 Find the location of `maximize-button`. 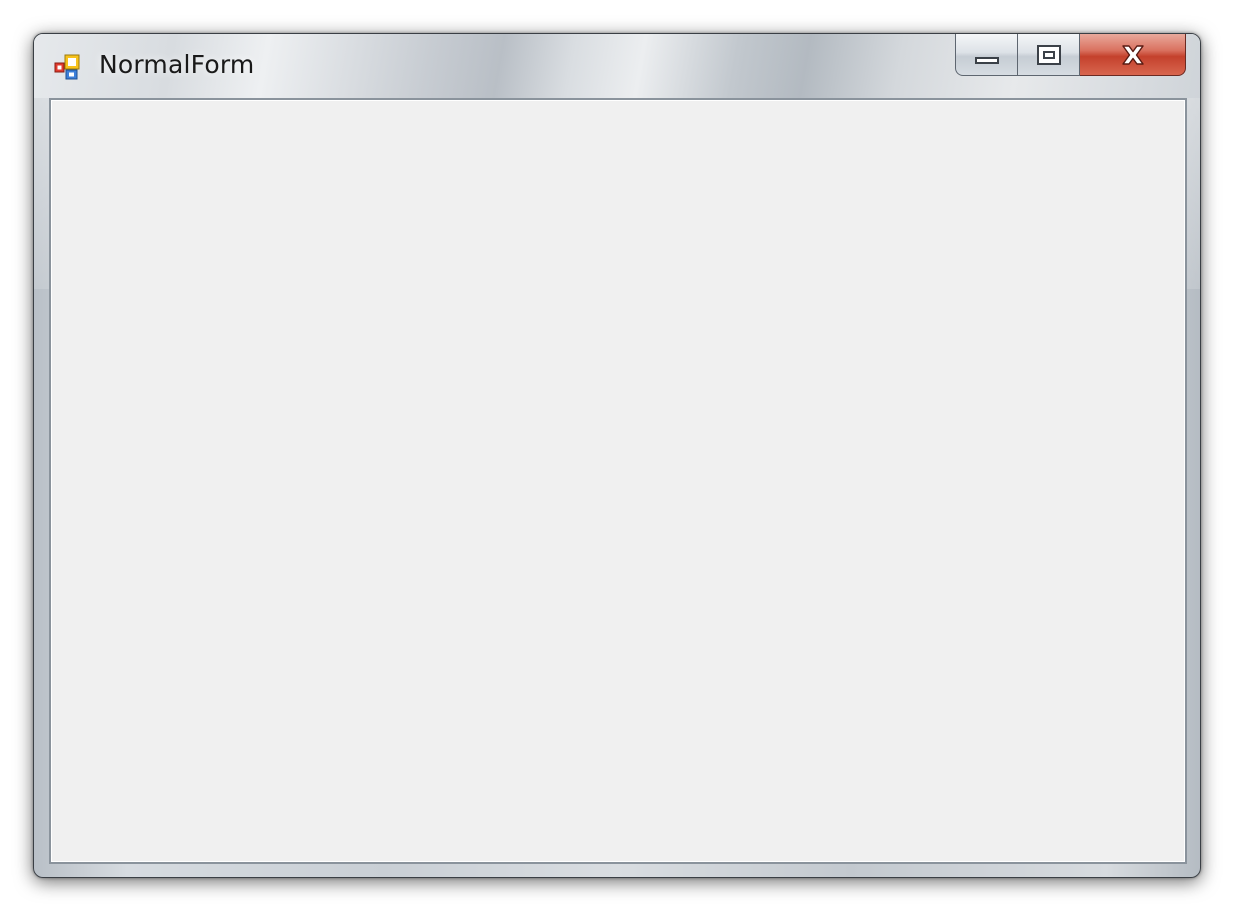

maximize-button is located at coordinates (1049, 55).